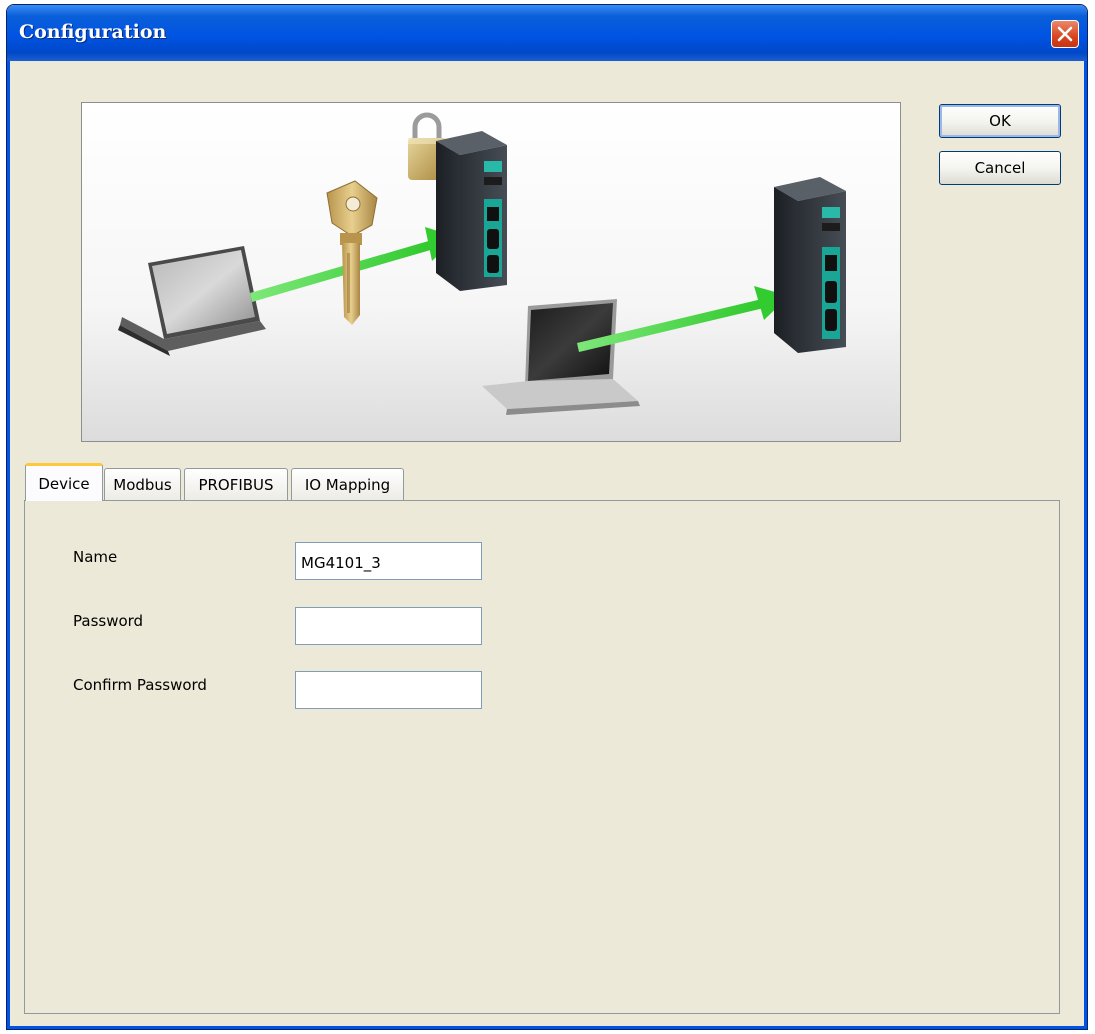 Image resolution: width=1095 pixels, height=1034 pixels. I want to click on tab-profibus: PROFIBUS, so click(236, 484).